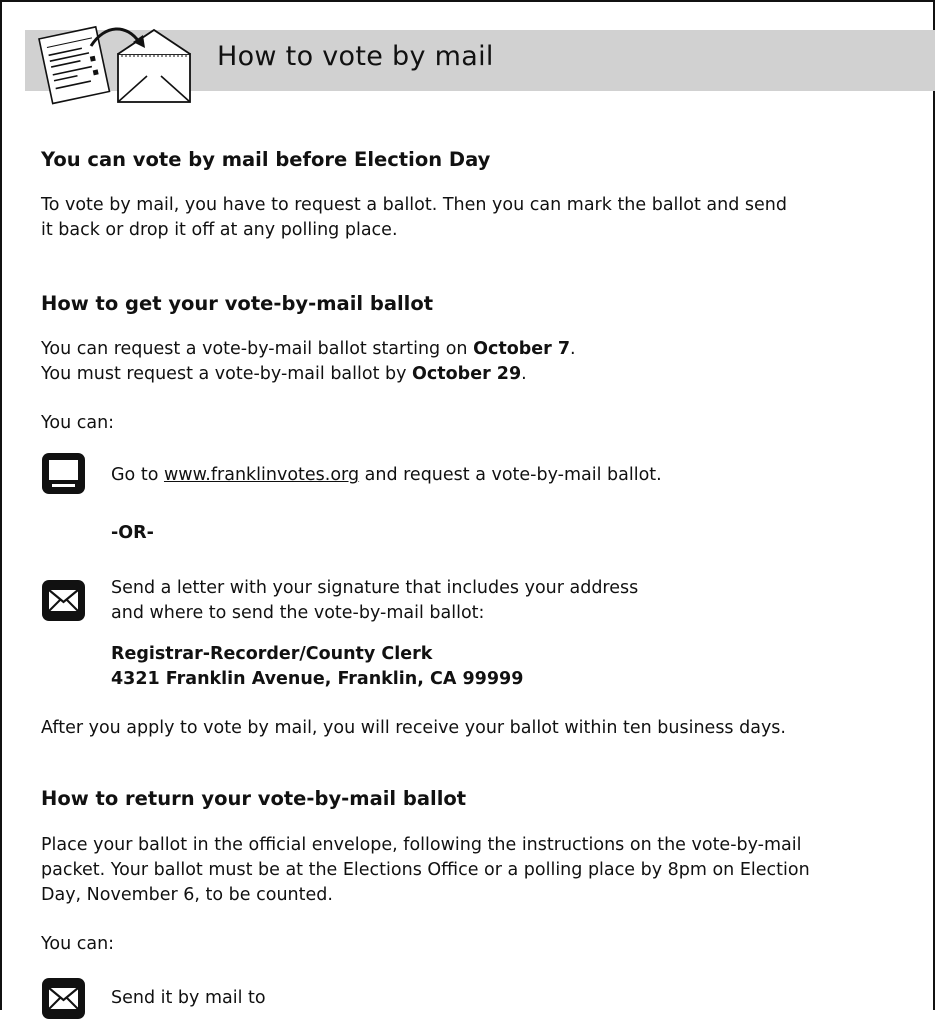  I want to click on ballot-to-envelope-icon, so click(114, 65).